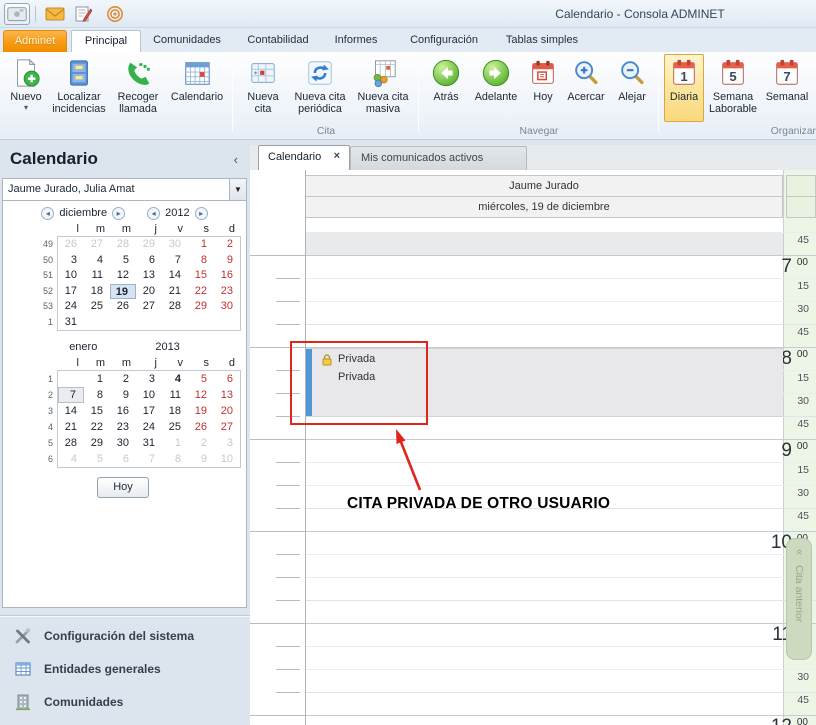 This screenshot has height=725, width=816. I want to click on tab-principal: Principal, so click(106, 41).